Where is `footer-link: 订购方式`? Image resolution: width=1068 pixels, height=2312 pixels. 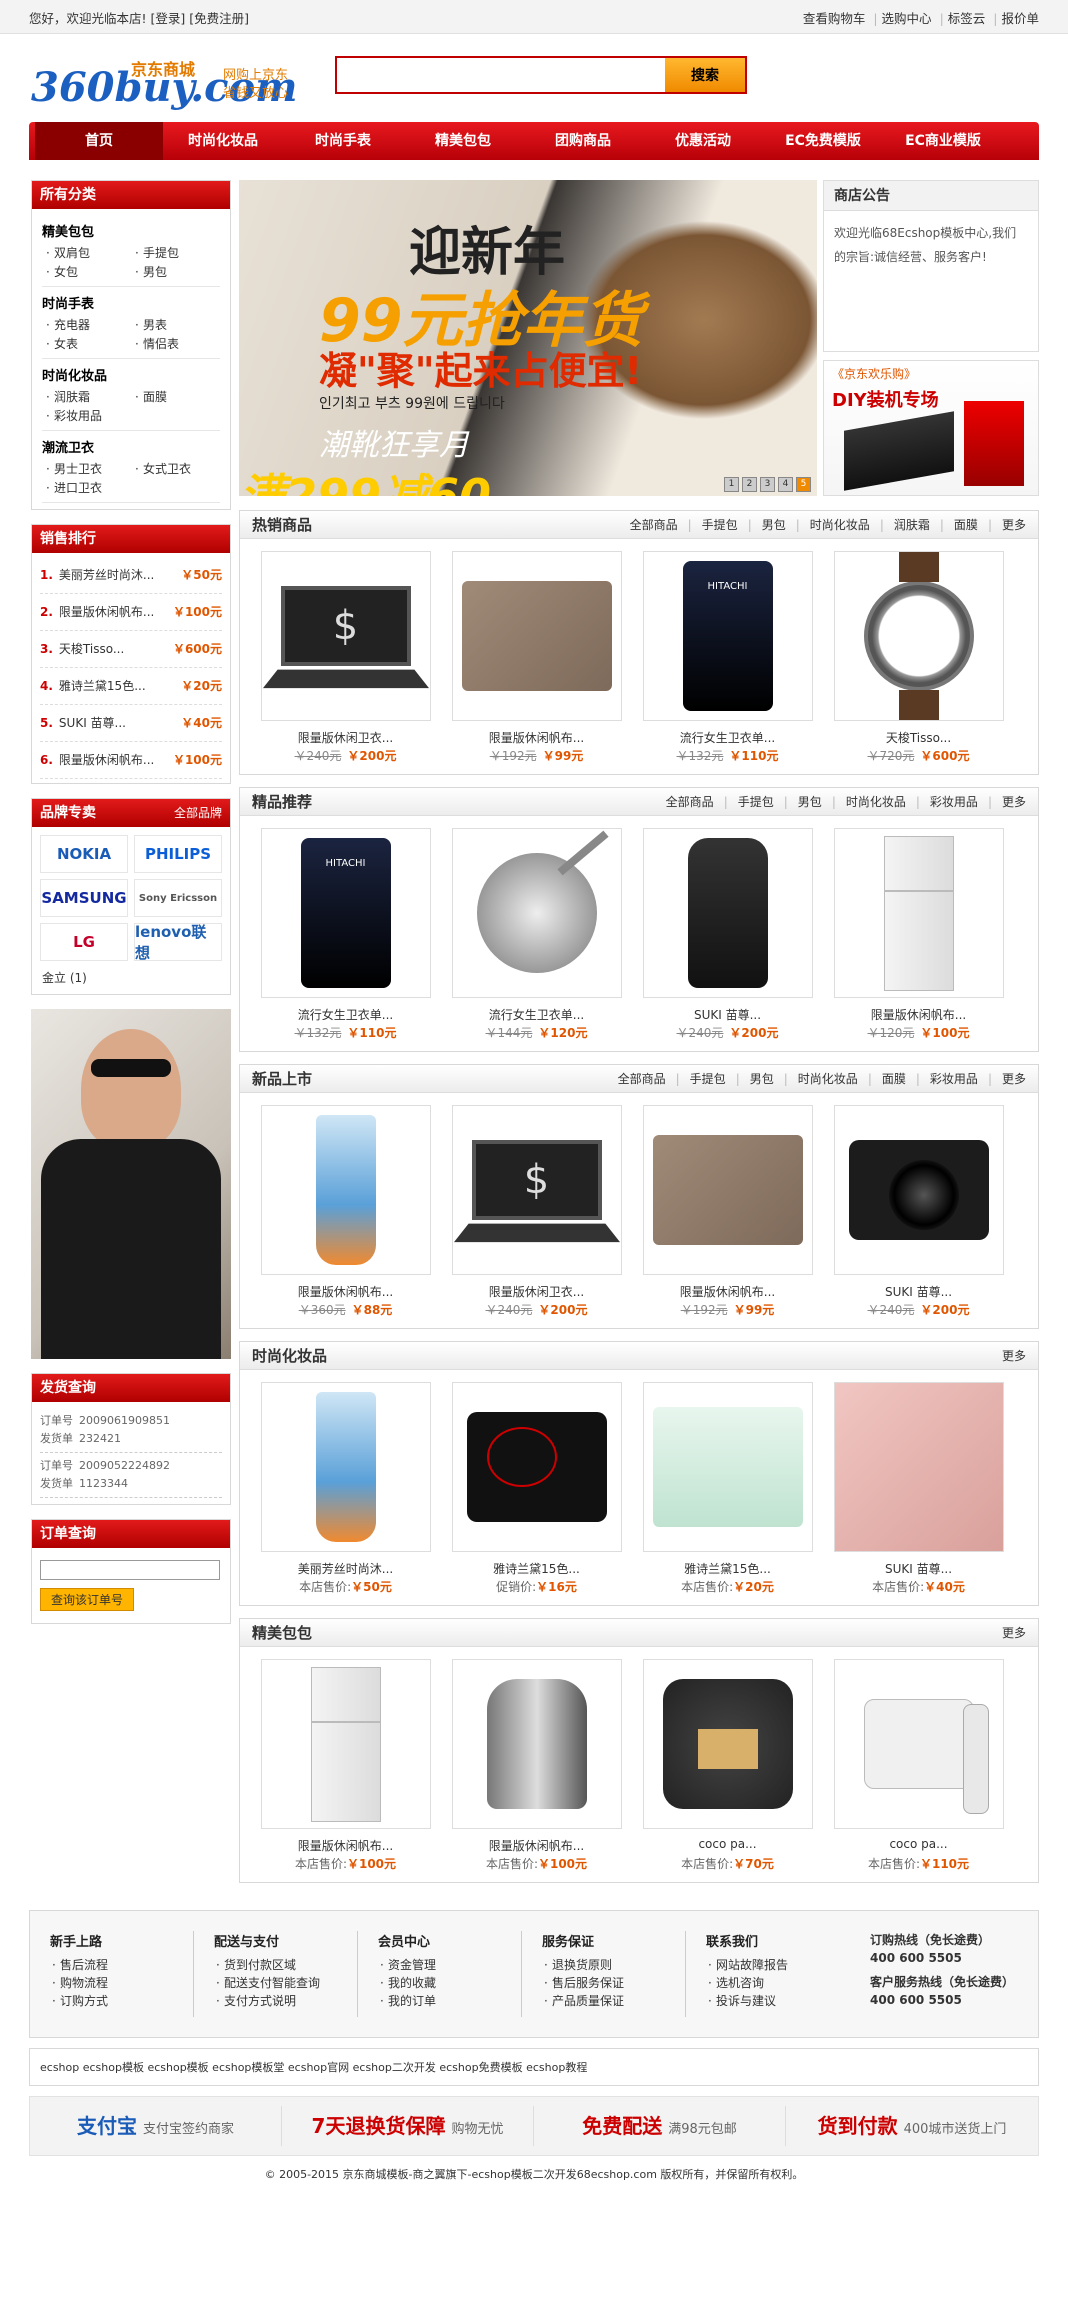 footer-link: 订购方式 is located at coordinates (121, 2001).